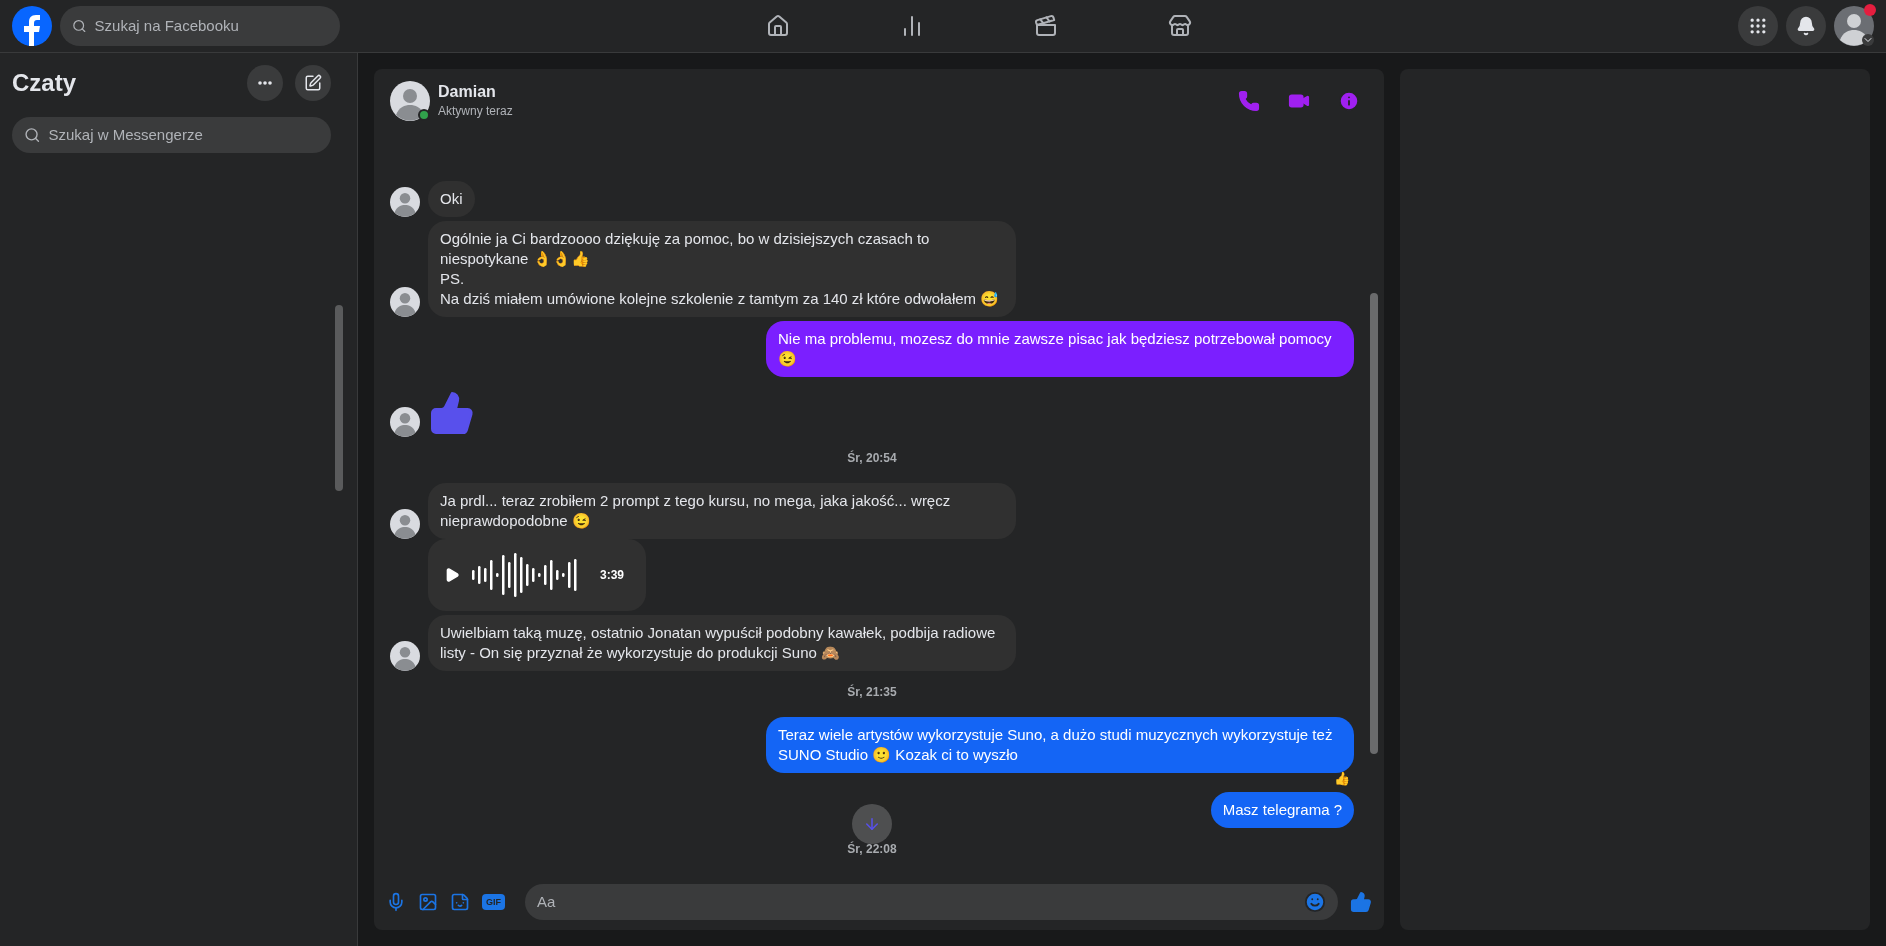 The image size is (1886, 946). Describe the element at coordinates (1349, 101) in the screenshot. I see `info-icon` at that location.